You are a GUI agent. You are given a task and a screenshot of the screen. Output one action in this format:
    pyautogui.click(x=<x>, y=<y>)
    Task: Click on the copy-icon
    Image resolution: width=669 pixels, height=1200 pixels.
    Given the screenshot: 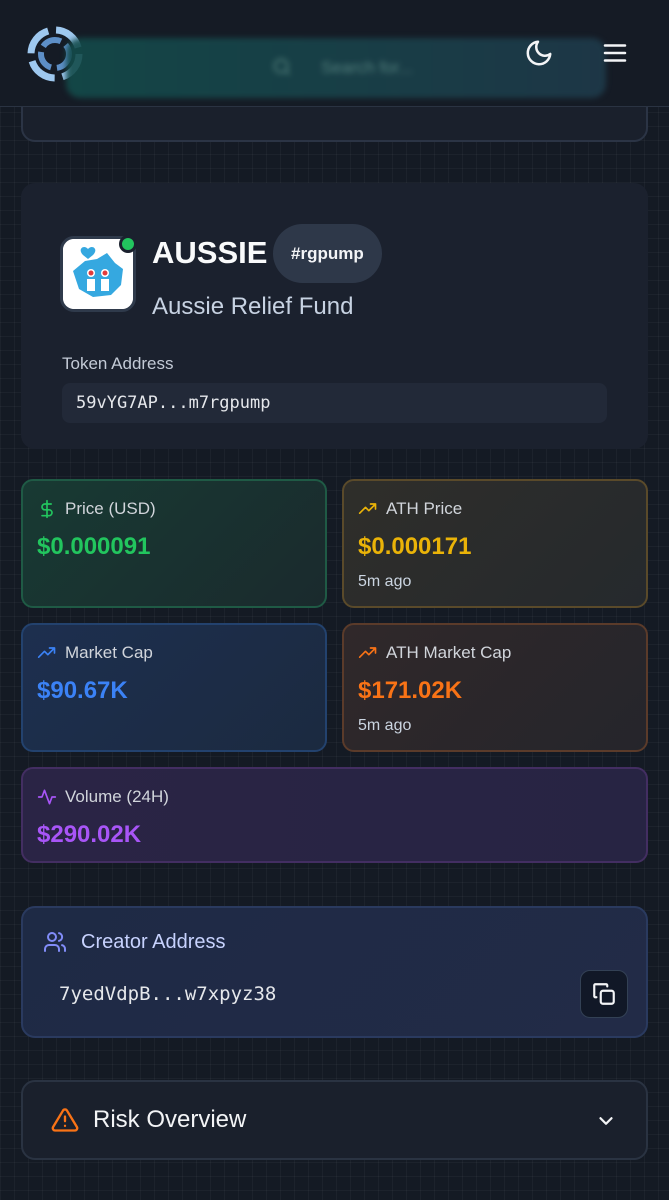 What is the action you would take?
    pyautogui.click(x=604, y=994)
    